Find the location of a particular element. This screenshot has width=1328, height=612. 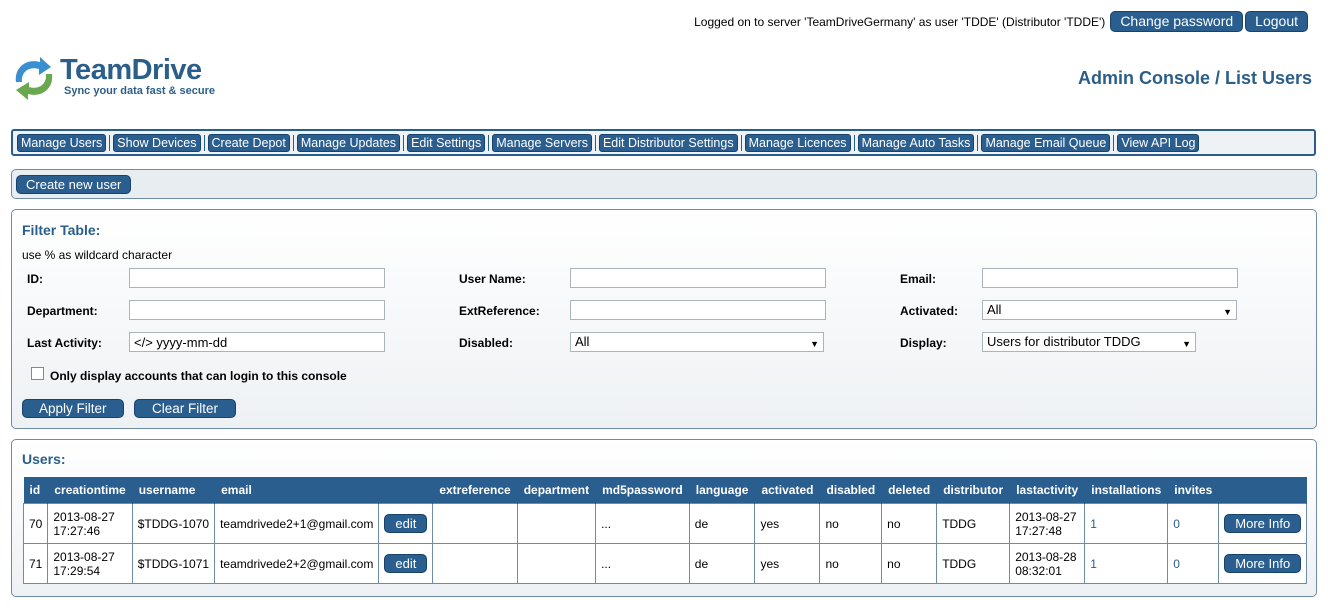

page-title: Admin Console / List Users is located at coordinates (1194, 78).